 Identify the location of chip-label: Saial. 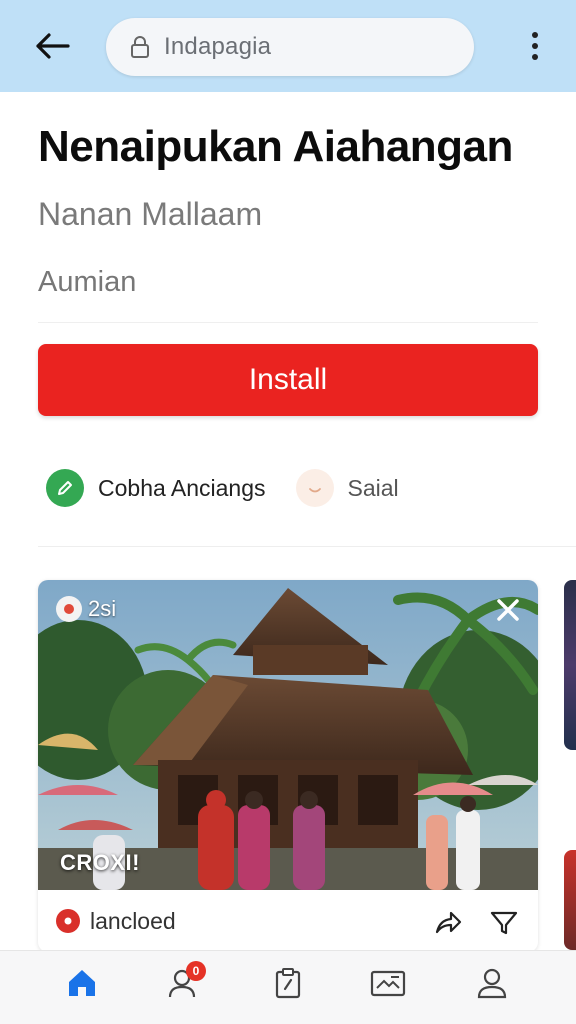
(373, 487).